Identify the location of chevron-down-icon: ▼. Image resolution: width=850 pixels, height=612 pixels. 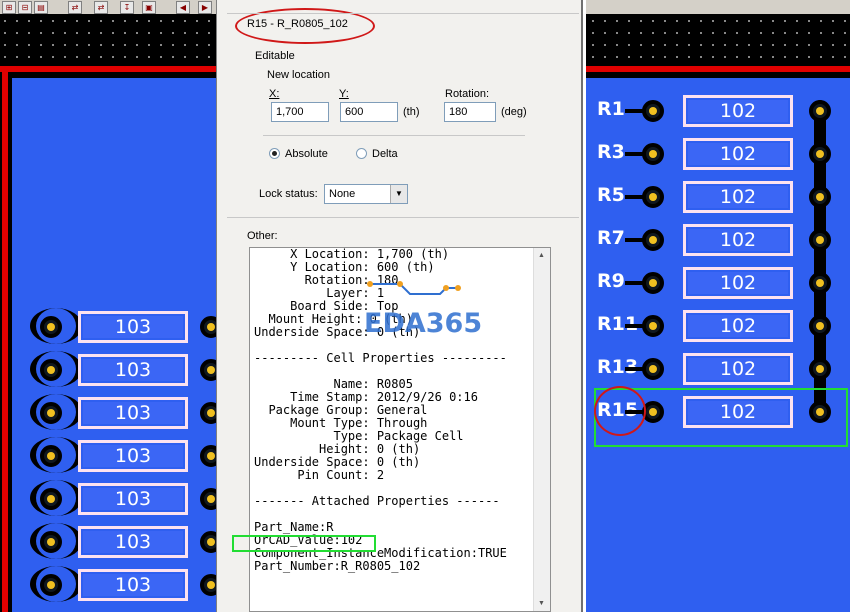
(398, 194).